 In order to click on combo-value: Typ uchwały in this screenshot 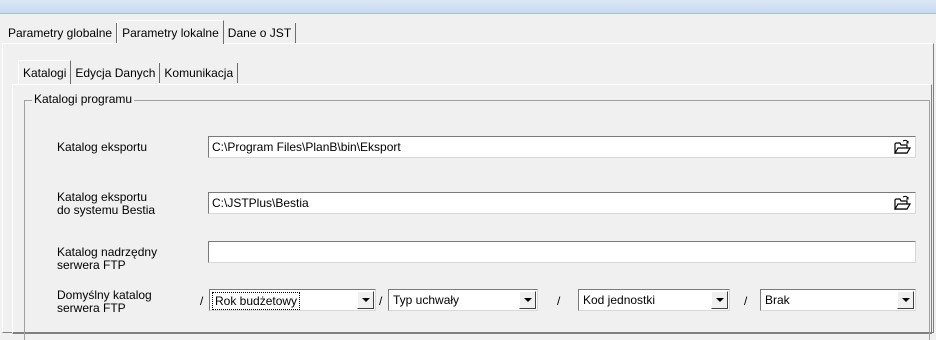, I will do `click(426, 300)`.